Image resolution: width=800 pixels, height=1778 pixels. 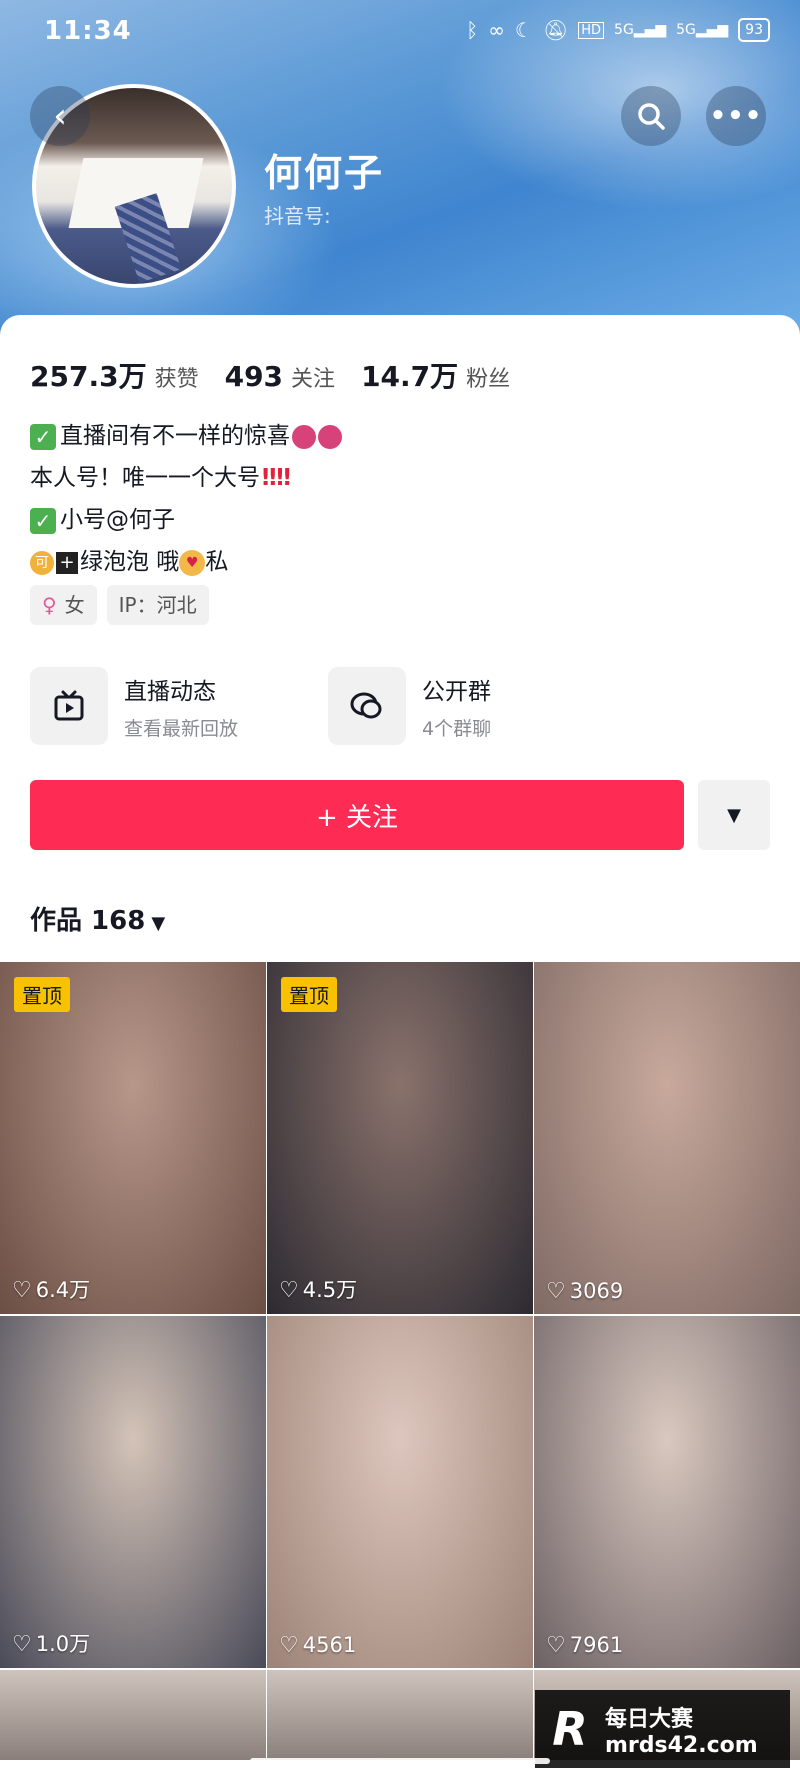 I want to click on back-button: ‹, so click(x=60, y=116).